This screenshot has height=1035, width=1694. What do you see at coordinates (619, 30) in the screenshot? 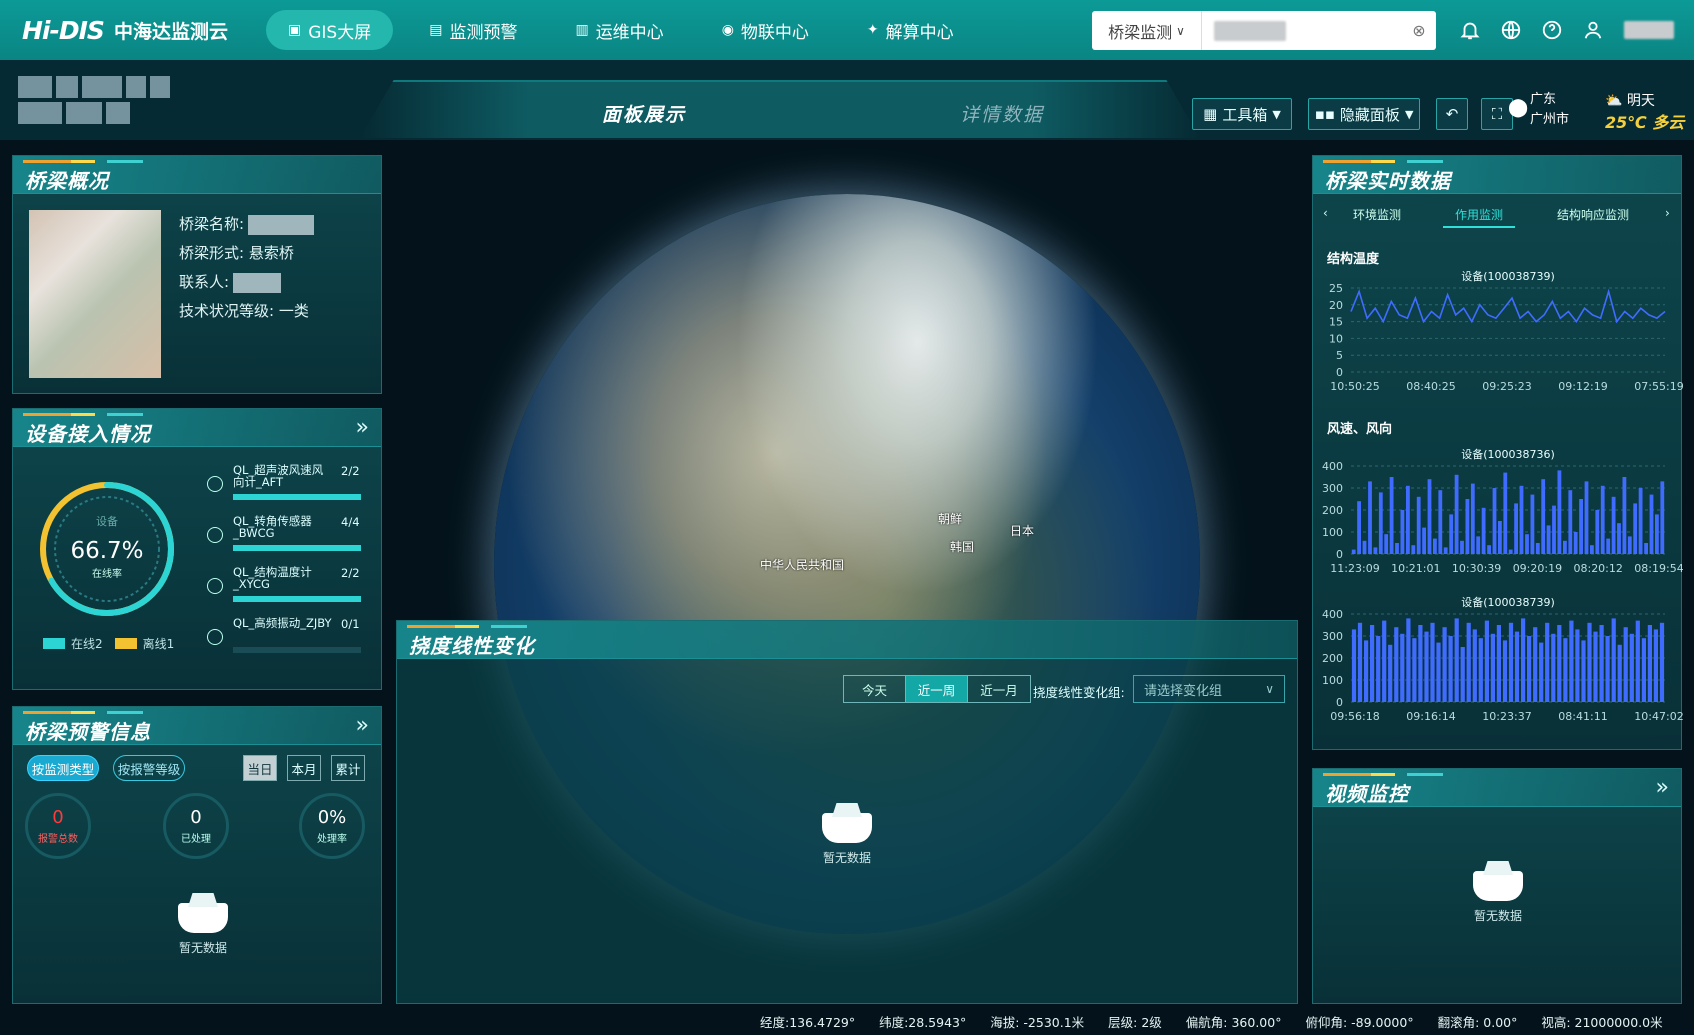
I see `nav-operations: ▥ 运维中心` at bounding box center [619, 30].